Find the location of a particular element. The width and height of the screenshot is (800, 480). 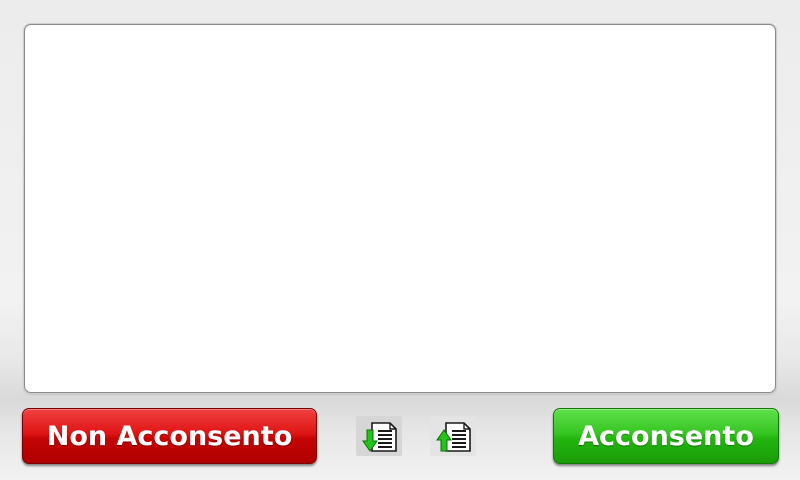

document-upload-icon is located at coordinates (453, 436).